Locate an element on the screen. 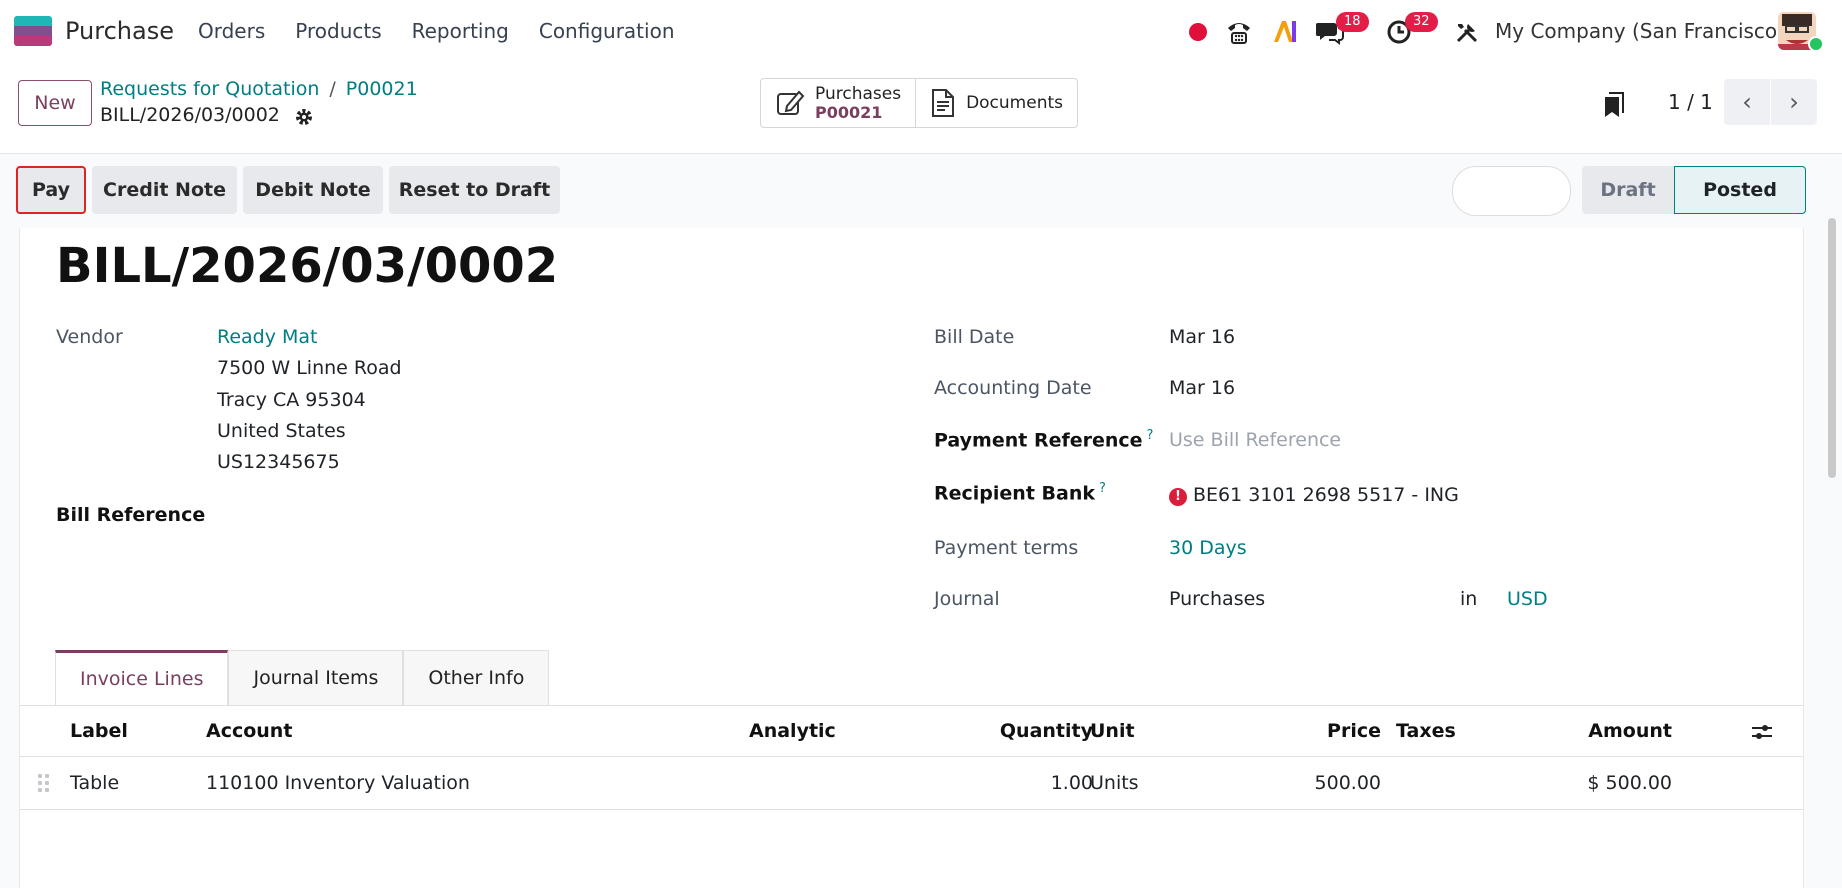 The width and height of the screenshot is (1842, 888). journal-label: Journal is located at coordinates (967, 599).